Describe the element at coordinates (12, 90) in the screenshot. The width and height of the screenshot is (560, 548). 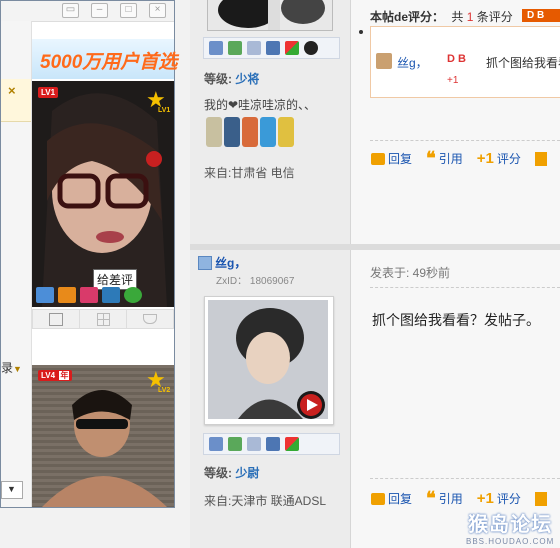
I see `notice-close-icon: ×` at that location.